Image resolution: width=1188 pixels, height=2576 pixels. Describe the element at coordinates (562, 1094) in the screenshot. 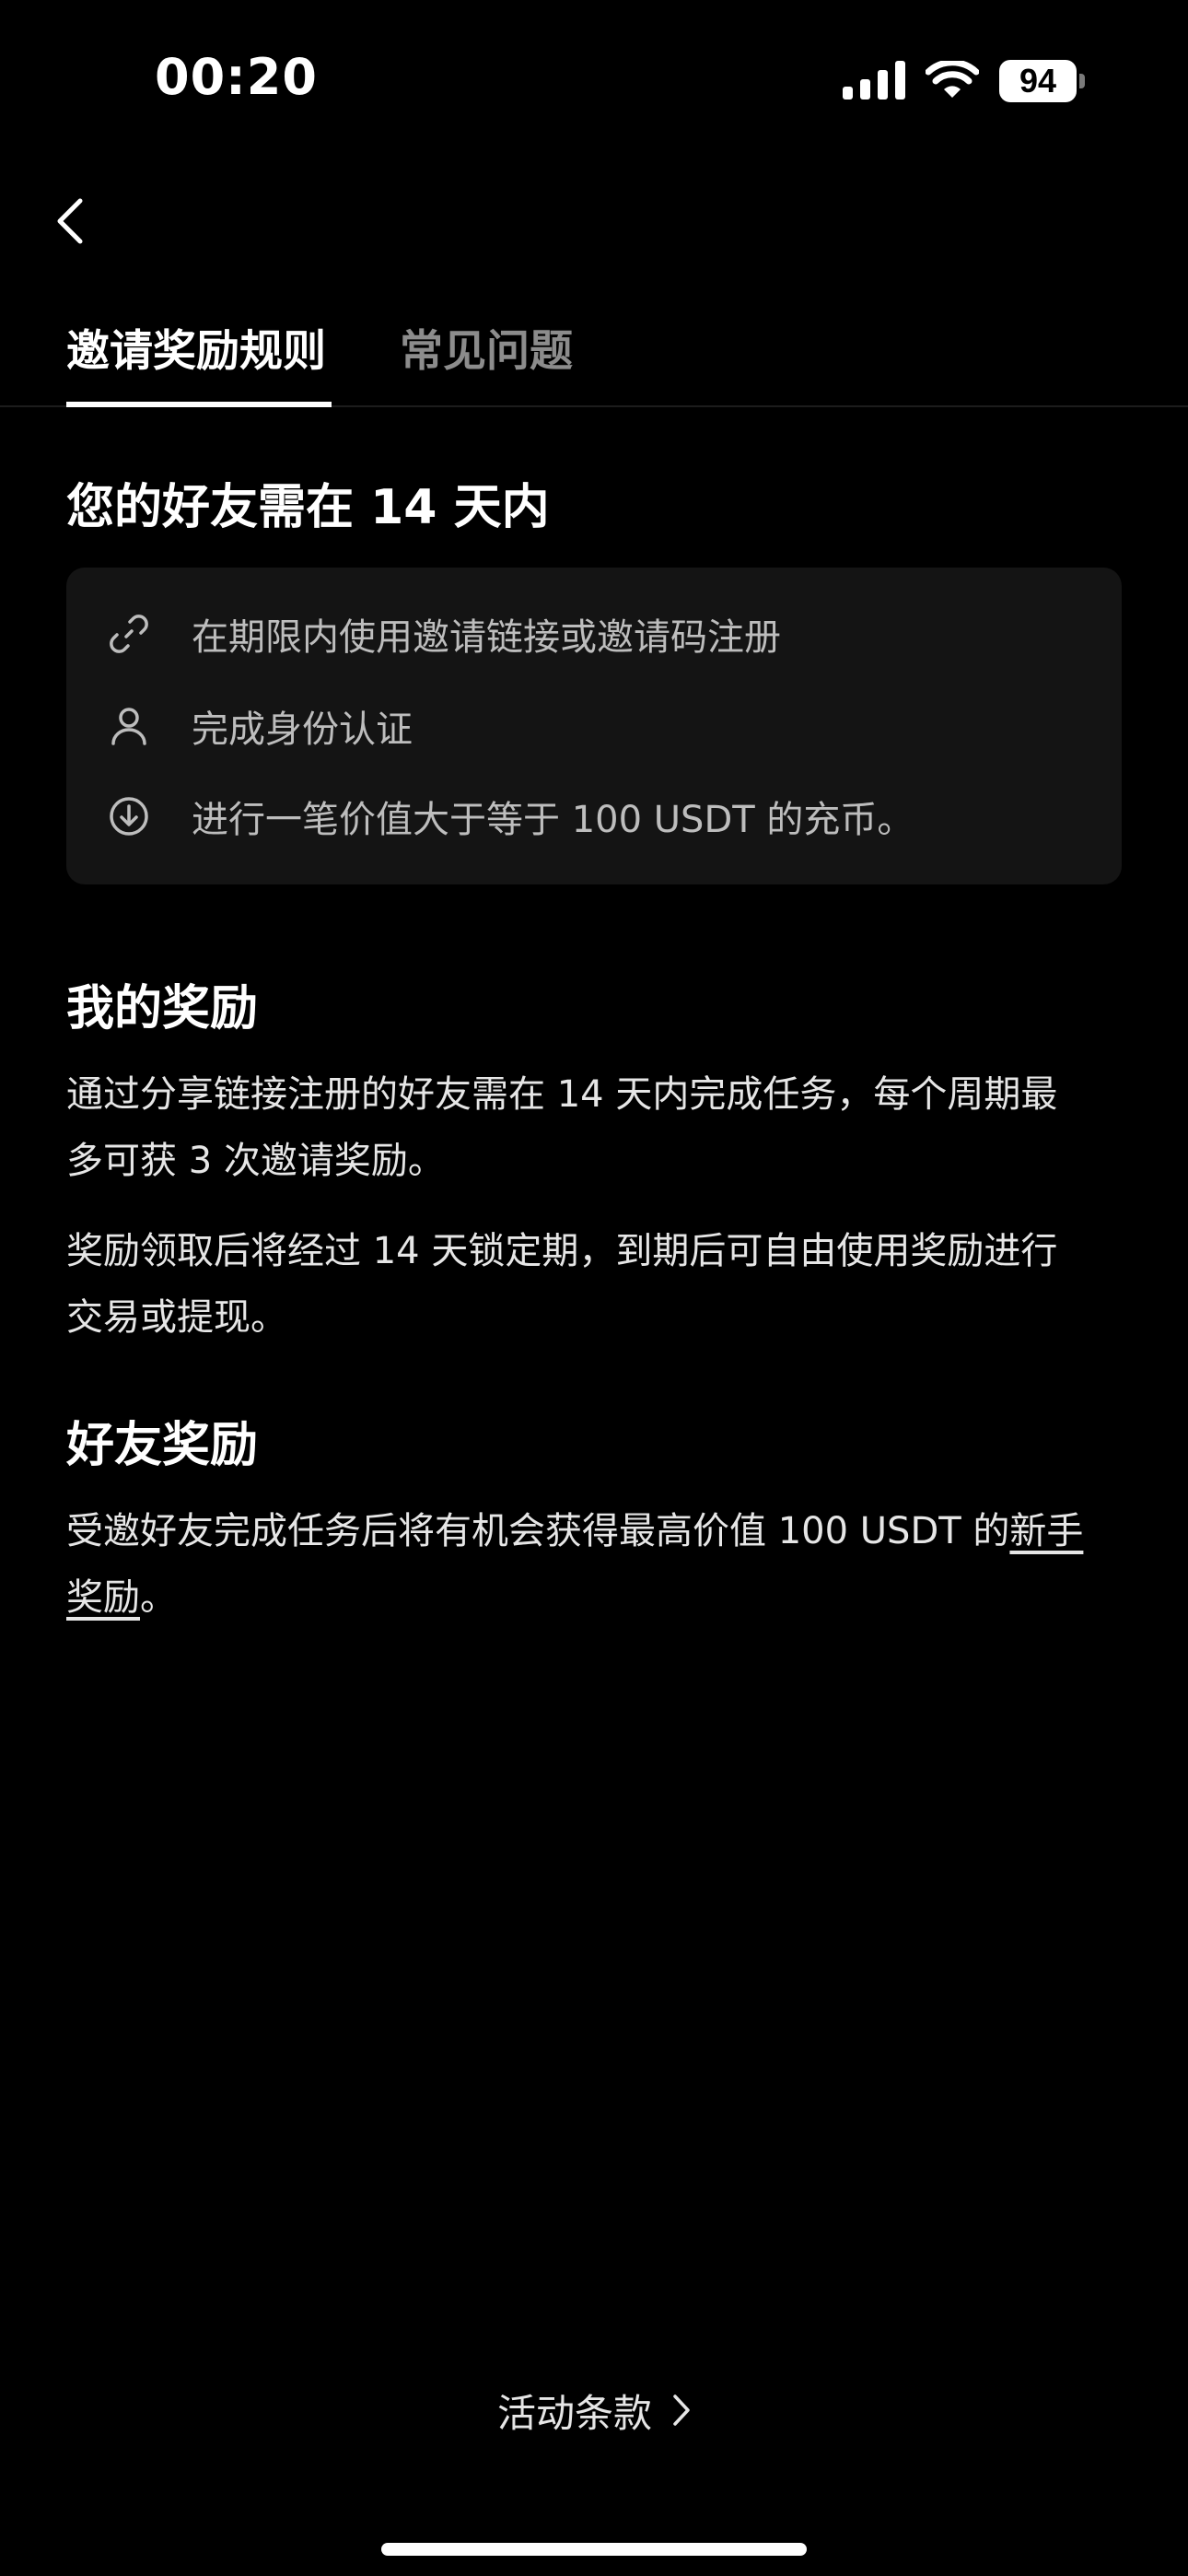

I see `paragraph-line: 通过分享链接注册的好友需在 14 天内完成任务，每个周期最` at that location.